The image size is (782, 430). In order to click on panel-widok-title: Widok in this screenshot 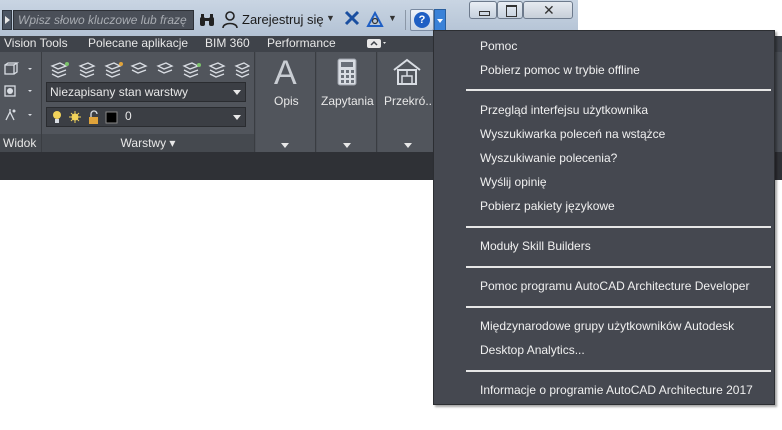, I will do `click(20, 143)`.